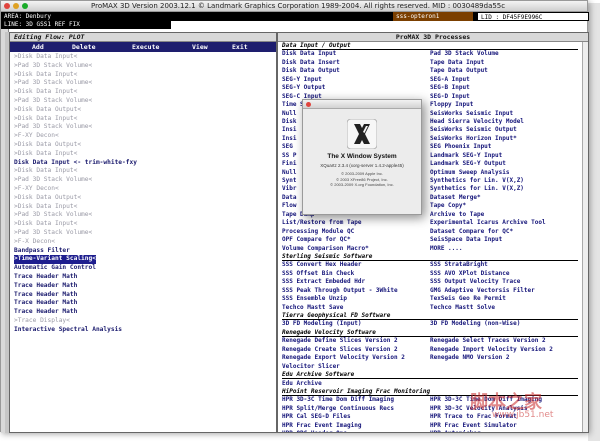 The width and height of the screenshot is (600, 441). What do you see at coordinates (477, 122) in the screenshot?
I see `process-item: Head Sierra Velocity Model` at bounding box center [477, 122].